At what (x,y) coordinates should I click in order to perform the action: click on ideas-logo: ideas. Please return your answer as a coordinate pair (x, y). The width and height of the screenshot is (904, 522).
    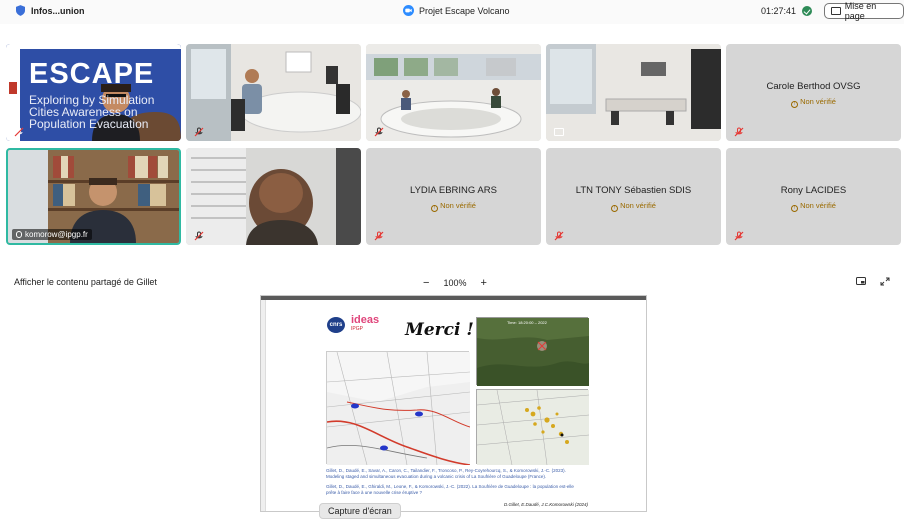
    Looking at the image, I should click on (365, 320).